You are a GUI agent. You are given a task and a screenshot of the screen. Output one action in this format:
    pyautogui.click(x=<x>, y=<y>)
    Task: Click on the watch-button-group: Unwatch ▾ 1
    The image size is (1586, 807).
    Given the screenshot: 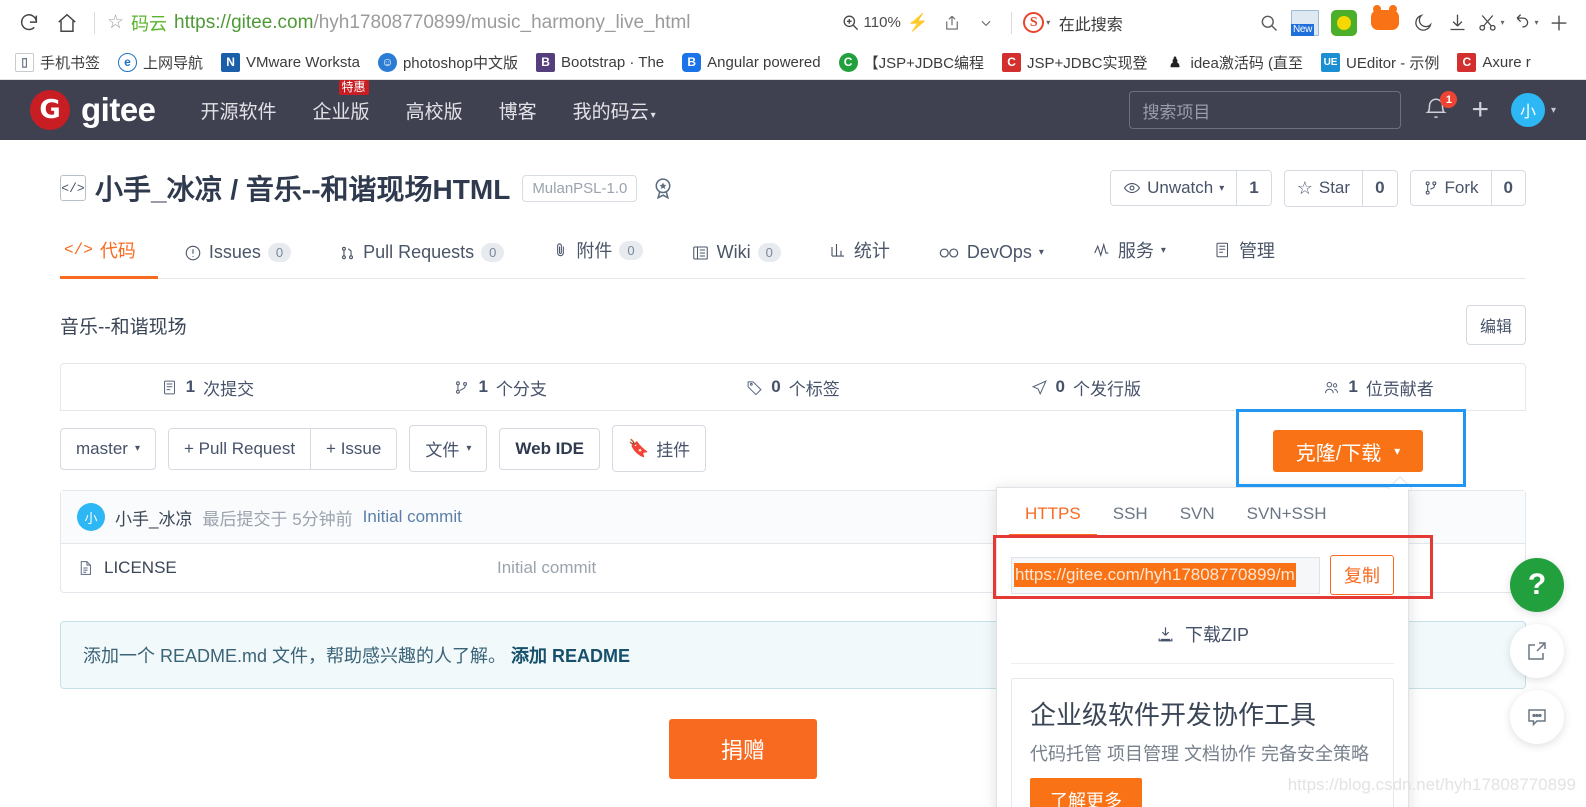 What is the action you would take?
    pyautogui.click(x=1191, y=188)
    